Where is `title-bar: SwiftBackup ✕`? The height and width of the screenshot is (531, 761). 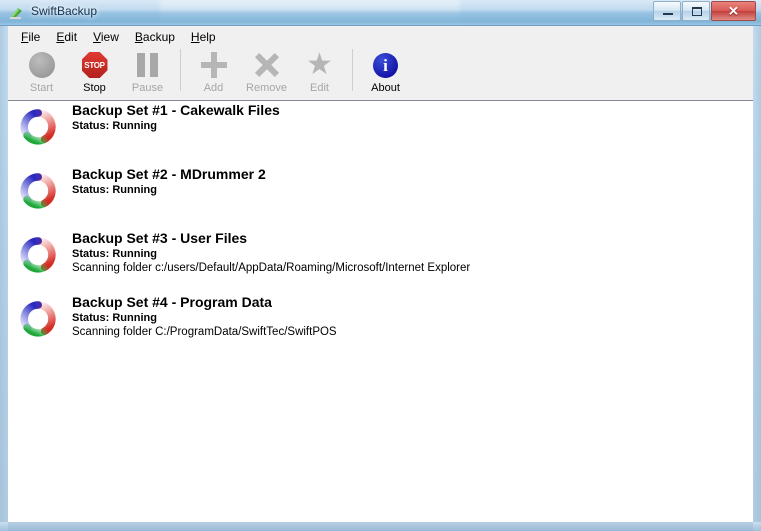 title-bar: SwiftBackup ✕ is located at coordinates (380, 13).